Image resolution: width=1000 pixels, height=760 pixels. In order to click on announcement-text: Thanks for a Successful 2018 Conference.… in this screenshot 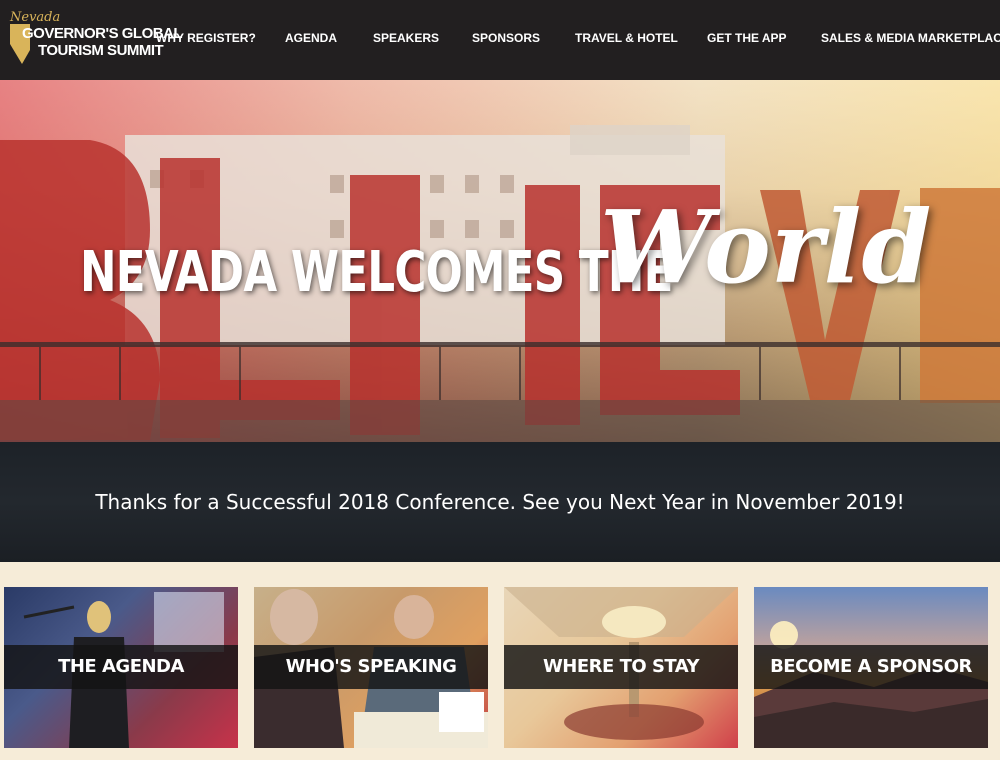, I will do `click(500, 502)`.